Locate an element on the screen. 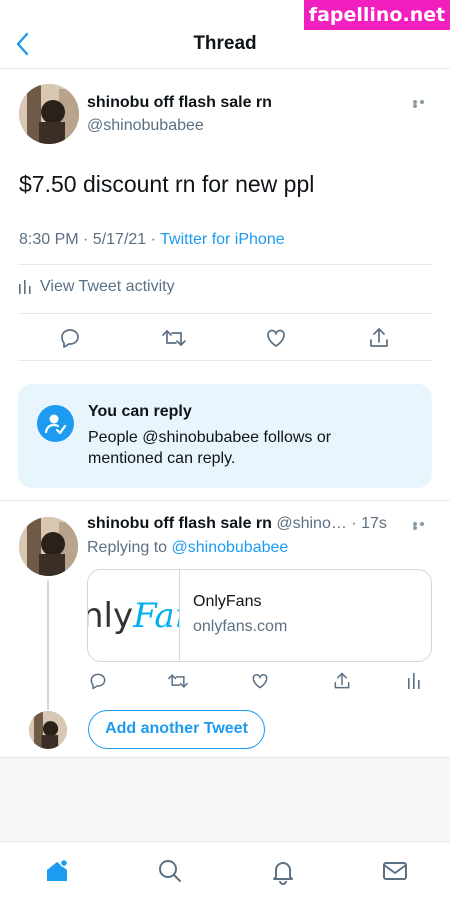 The height and width of the screenshot is (902, 450). compose-avatar is located at coordinates (48, 730).